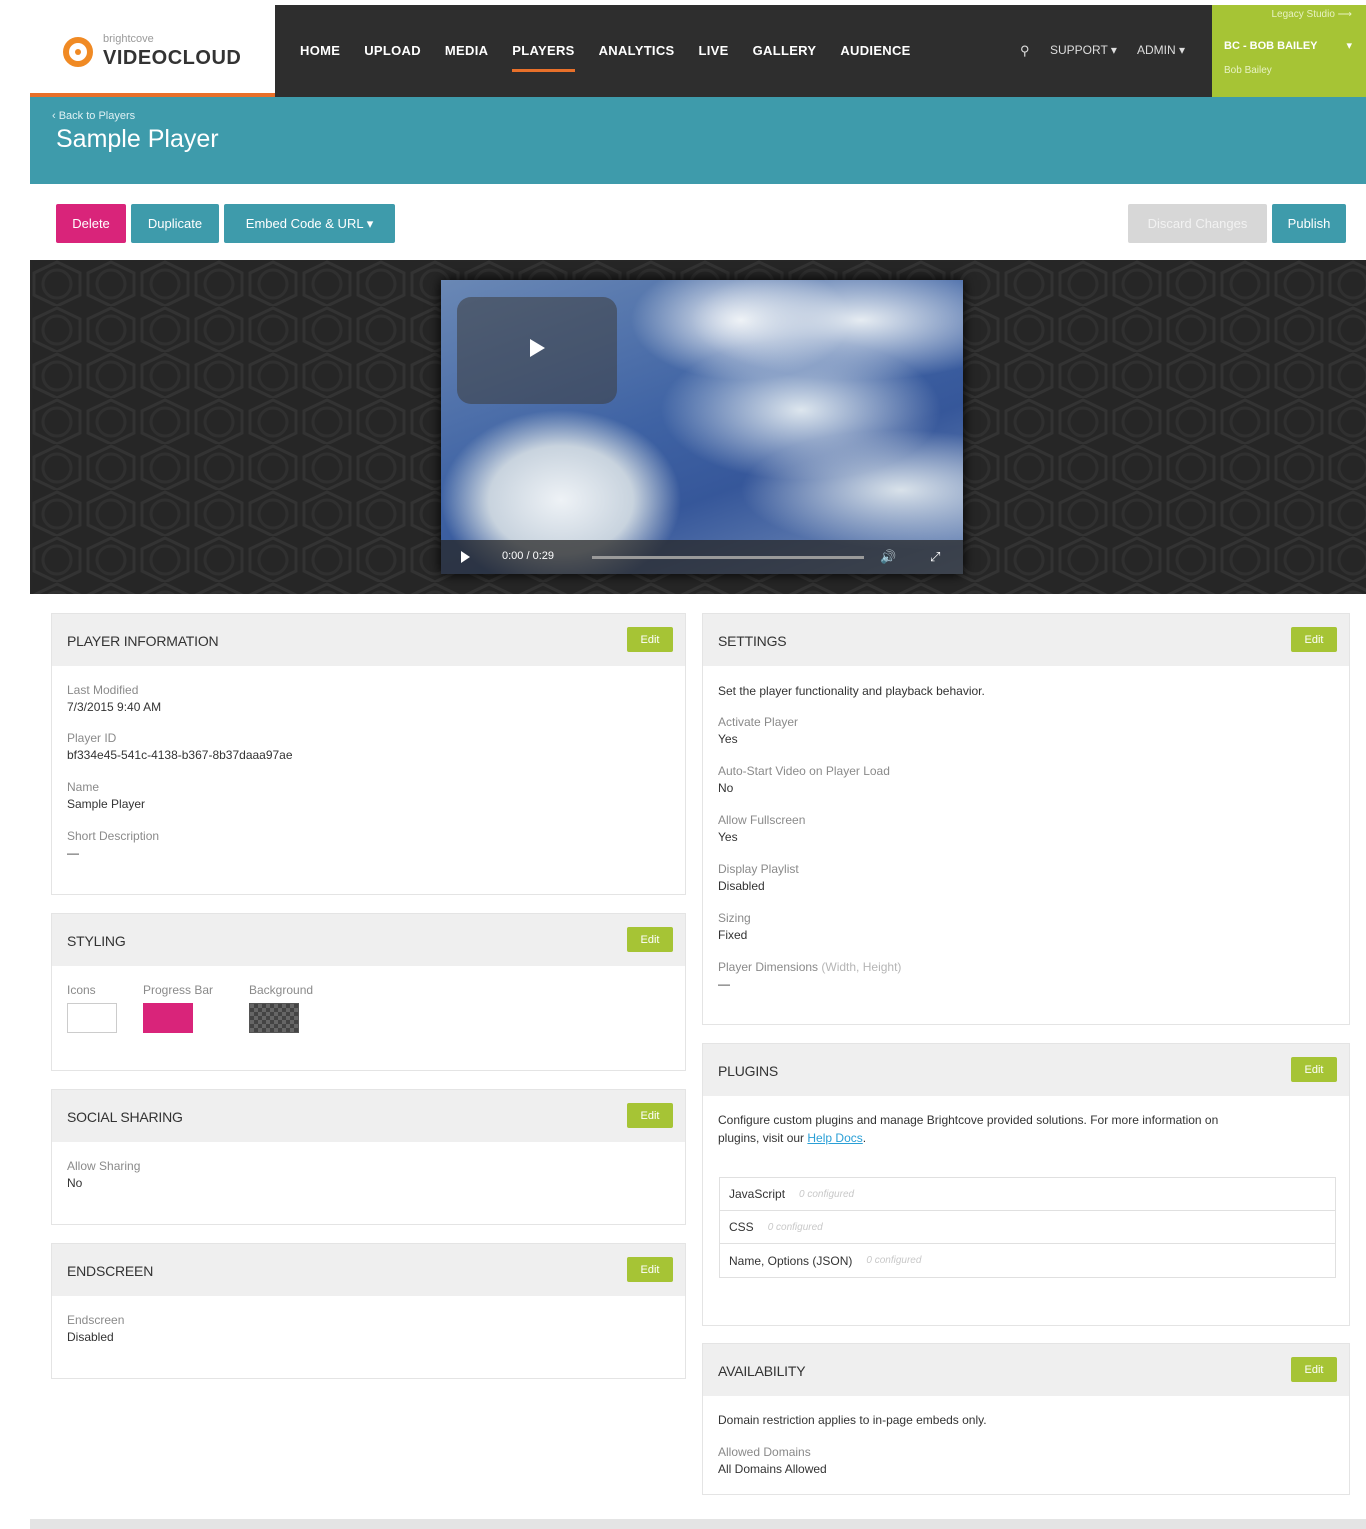 This screenshot has height=1529, width=1366. What do you see at coordinates (1027, 1194) in the screenshot?
I see `plugin-row-javascript: JavaScript 0 configured` at bounding box center [1027, 1194].